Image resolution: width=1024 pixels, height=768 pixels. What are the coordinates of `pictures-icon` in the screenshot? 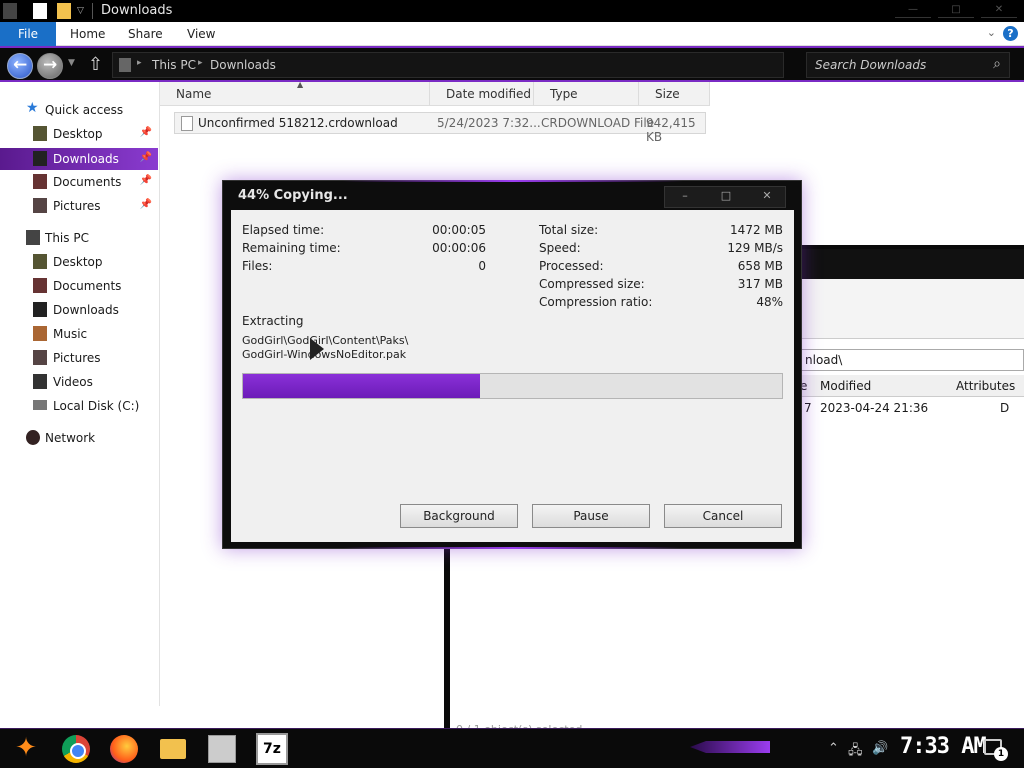 It's located at (40, 357).